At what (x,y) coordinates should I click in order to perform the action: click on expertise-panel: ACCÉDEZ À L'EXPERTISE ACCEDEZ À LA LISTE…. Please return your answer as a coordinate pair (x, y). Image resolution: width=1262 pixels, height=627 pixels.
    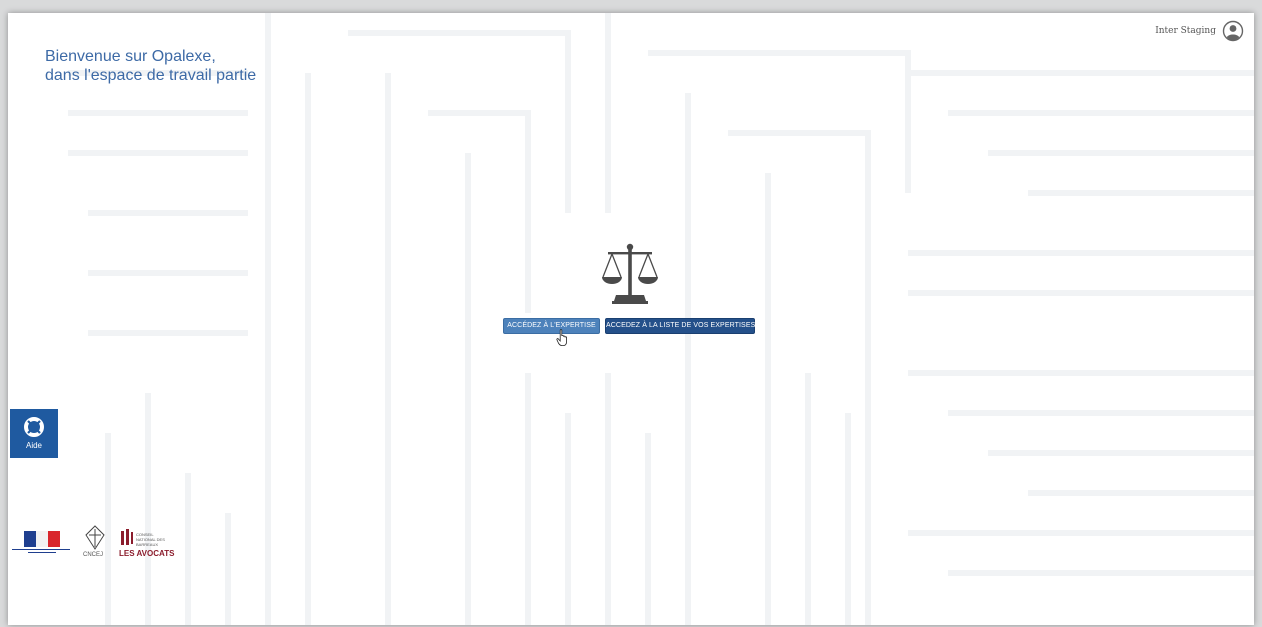
    Looking at the image, I should click on (631, 293).